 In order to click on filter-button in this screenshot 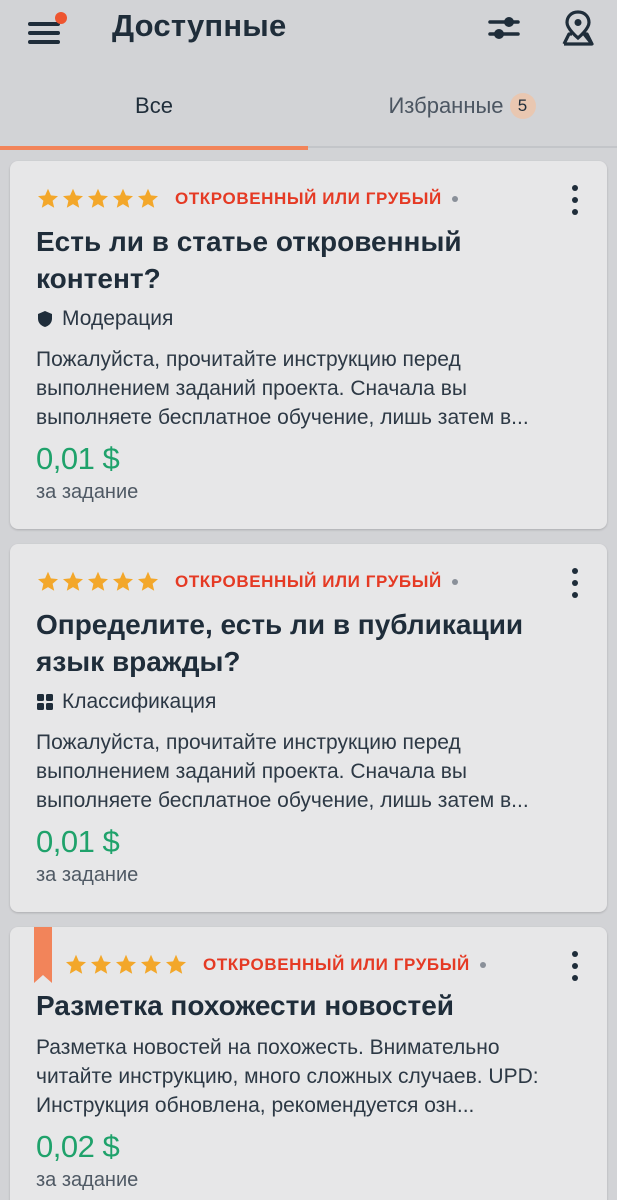, I will do `click(504, 28)`.